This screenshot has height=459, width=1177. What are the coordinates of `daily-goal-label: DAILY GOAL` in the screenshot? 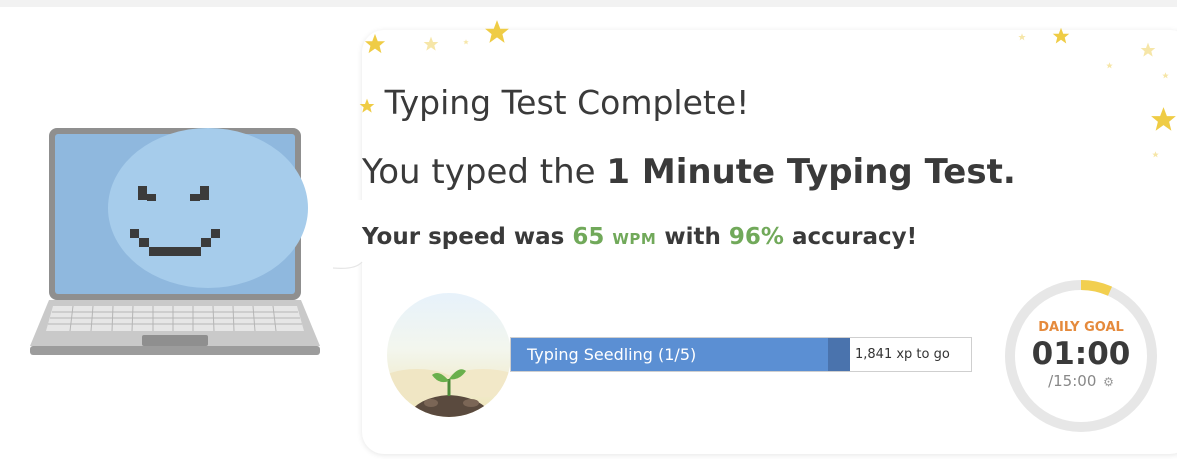 It's located at (1081, 327).